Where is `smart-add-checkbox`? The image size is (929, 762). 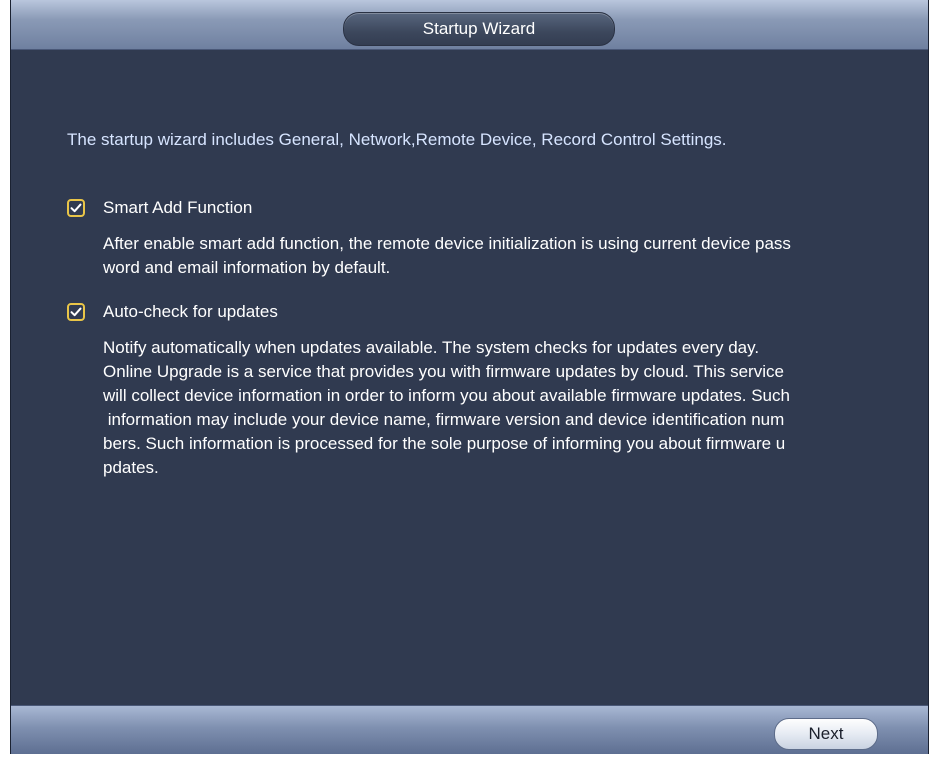
smart-add-checkbox is located at coordinates (76, 208).